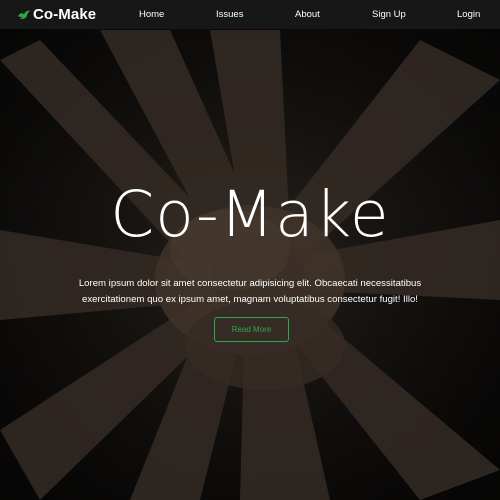 The width and height of the screenshot is (500, 500). What do you see at coordinates (229, 14) in the screenshot?
I see `nav-link-issues: Issues` at bounding box center [229, 14].